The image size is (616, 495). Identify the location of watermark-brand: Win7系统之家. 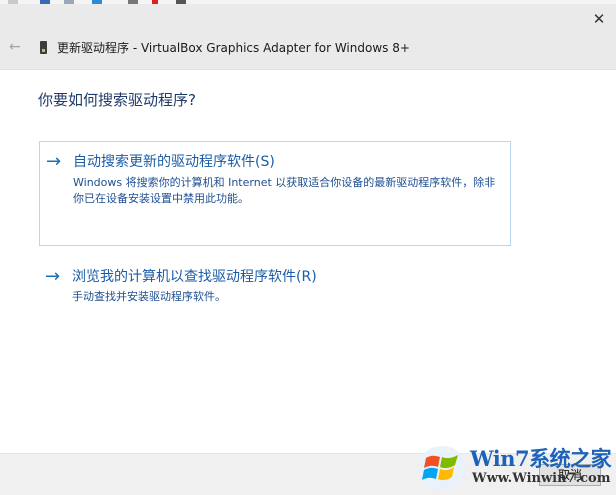
(541, 458).